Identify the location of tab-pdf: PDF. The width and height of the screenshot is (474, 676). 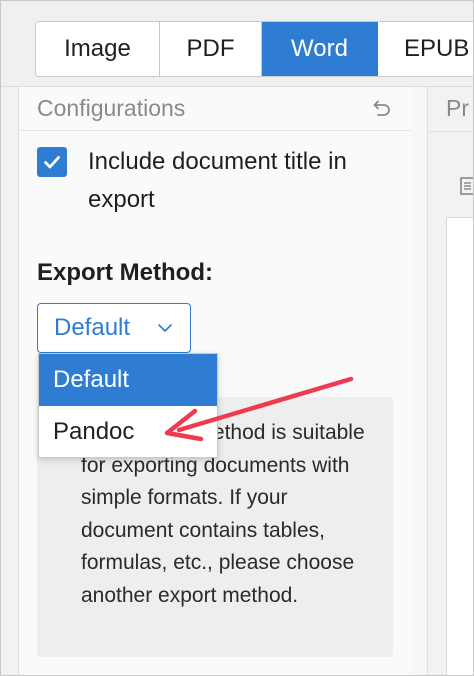
(211, 49).